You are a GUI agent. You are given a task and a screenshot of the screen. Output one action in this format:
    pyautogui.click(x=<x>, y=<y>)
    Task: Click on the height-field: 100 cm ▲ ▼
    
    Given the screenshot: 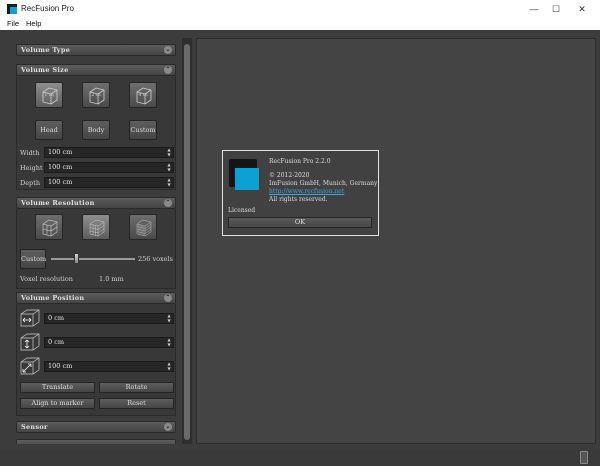 What is the action you would take?
    pyautogui.click(x=109, y=167)
    